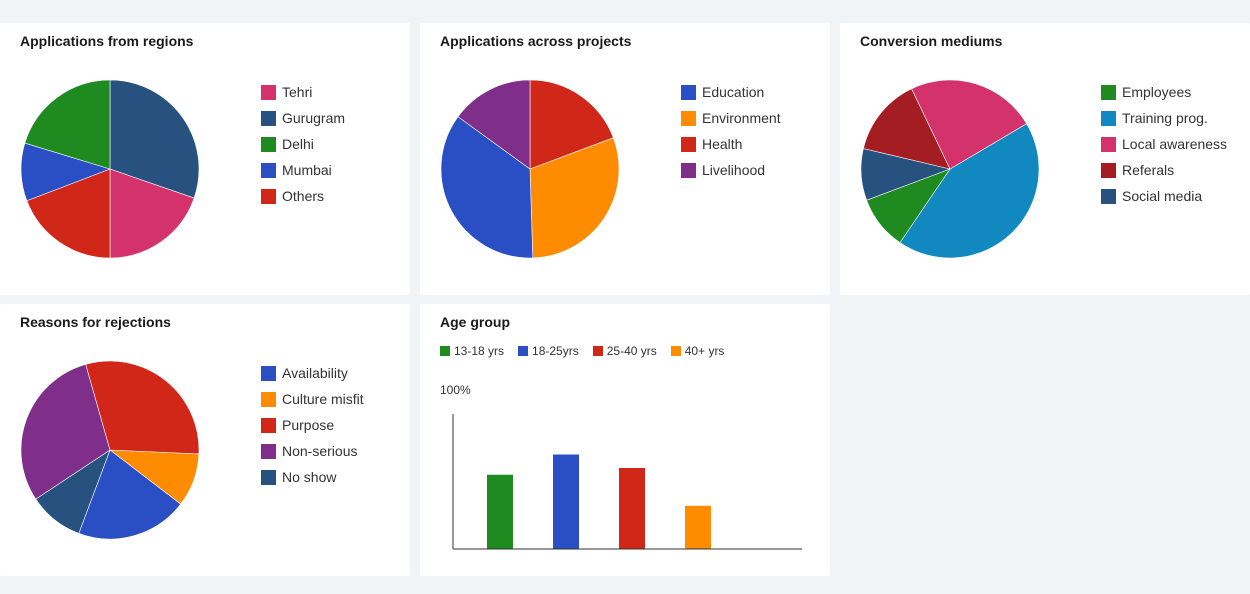 This screenshot has height=594, width=1250. What do you see at coordinates (566, 502) in the screenshot?
I see `bar-18-25yrs` at bounding box center [566, 502].